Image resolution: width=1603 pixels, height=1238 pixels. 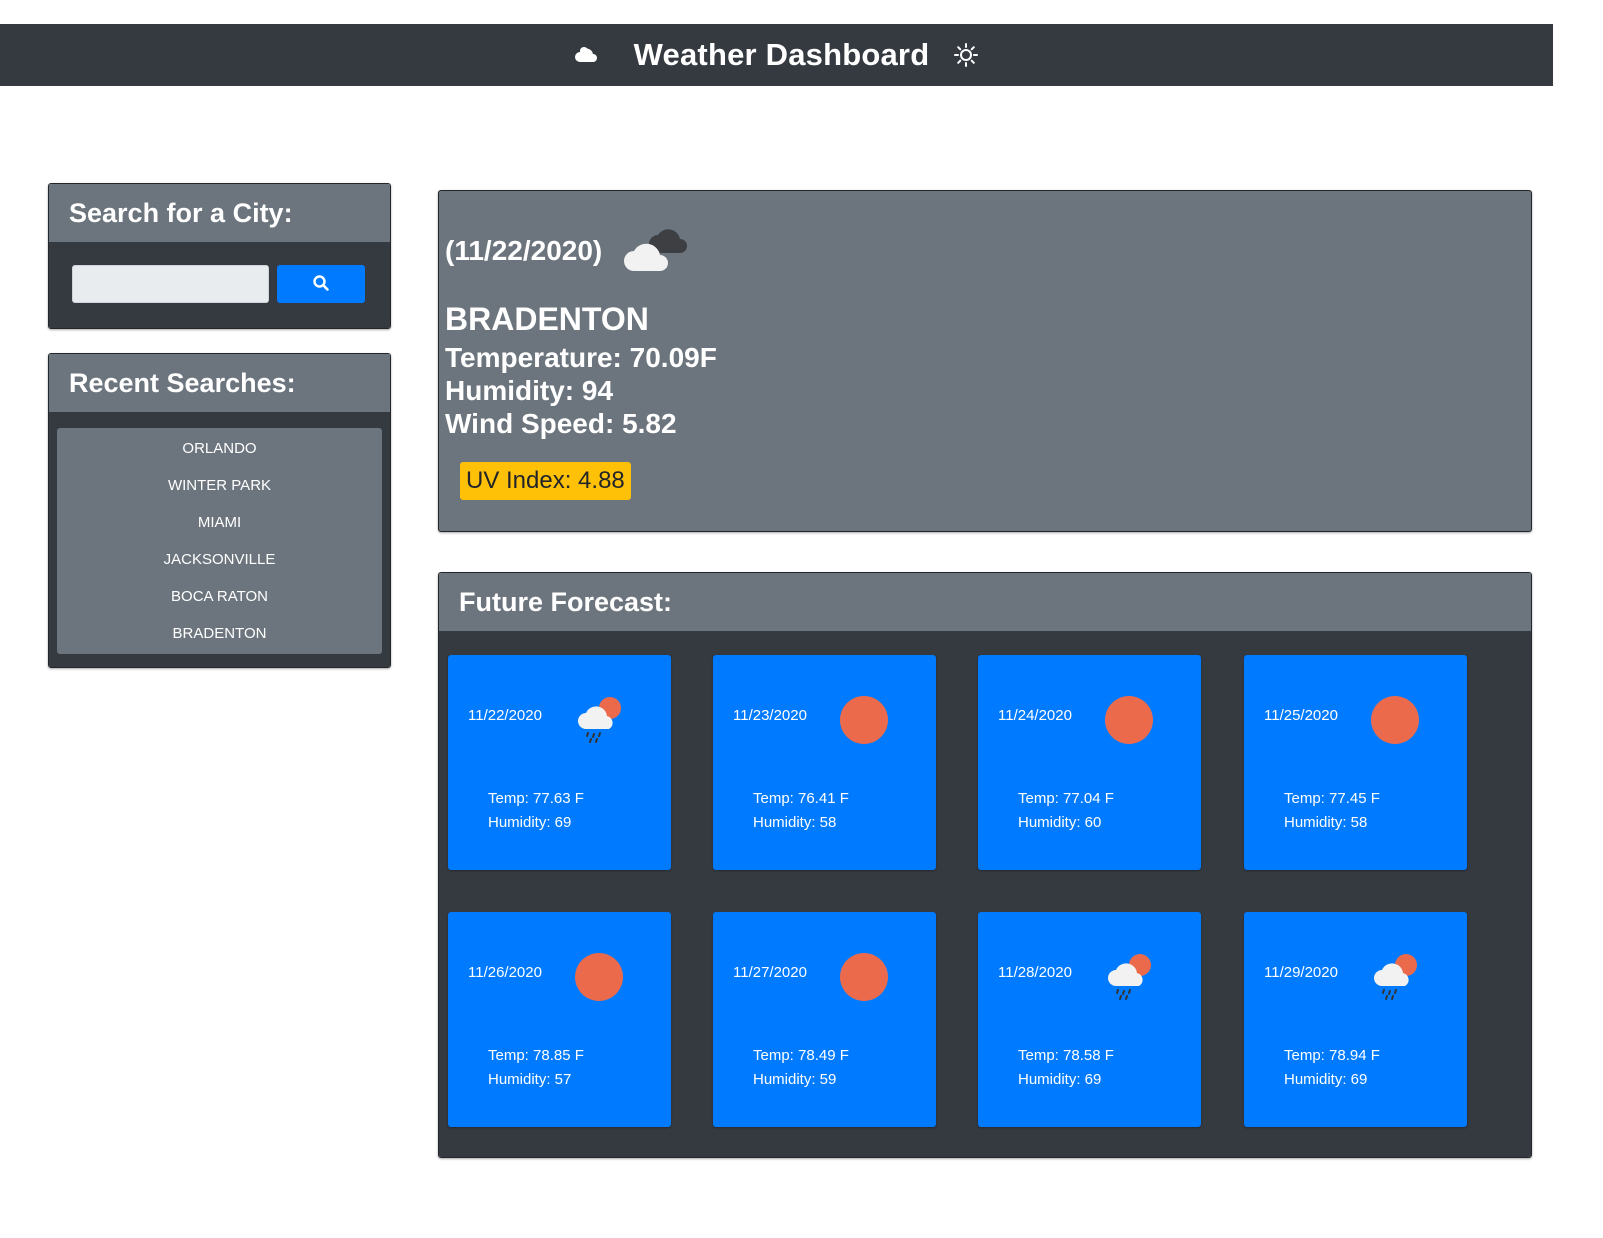 I want to click on forecast-card: 11/24/2020 Temp: 77.04 F Humidity: 60, so click(x=1089, y=762).